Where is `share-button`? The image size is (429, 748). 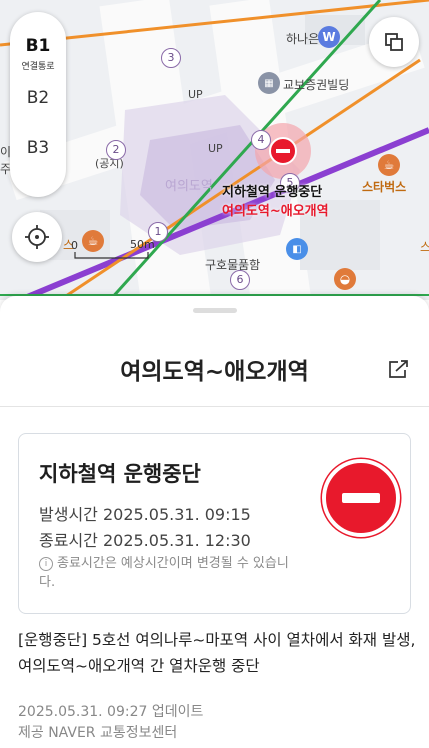
share-button is located at coordinates (399, 371).